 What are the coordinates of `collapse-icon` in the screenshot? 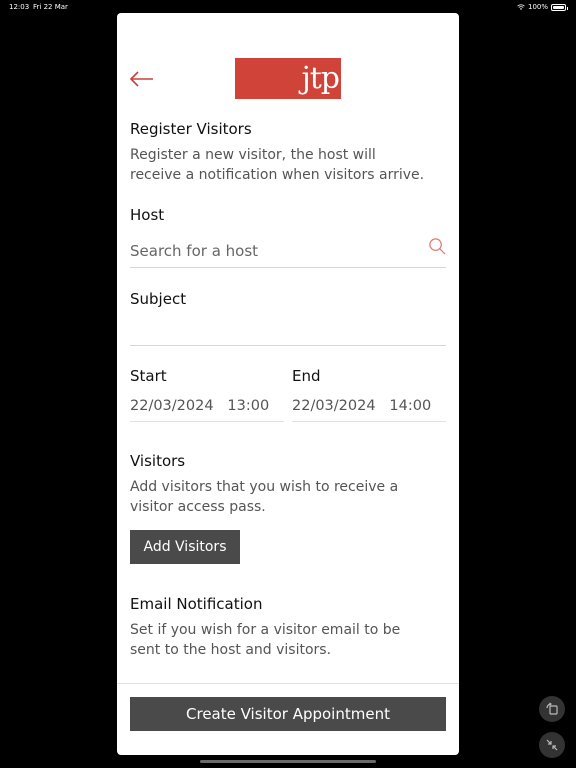 It's located at (552, 745).